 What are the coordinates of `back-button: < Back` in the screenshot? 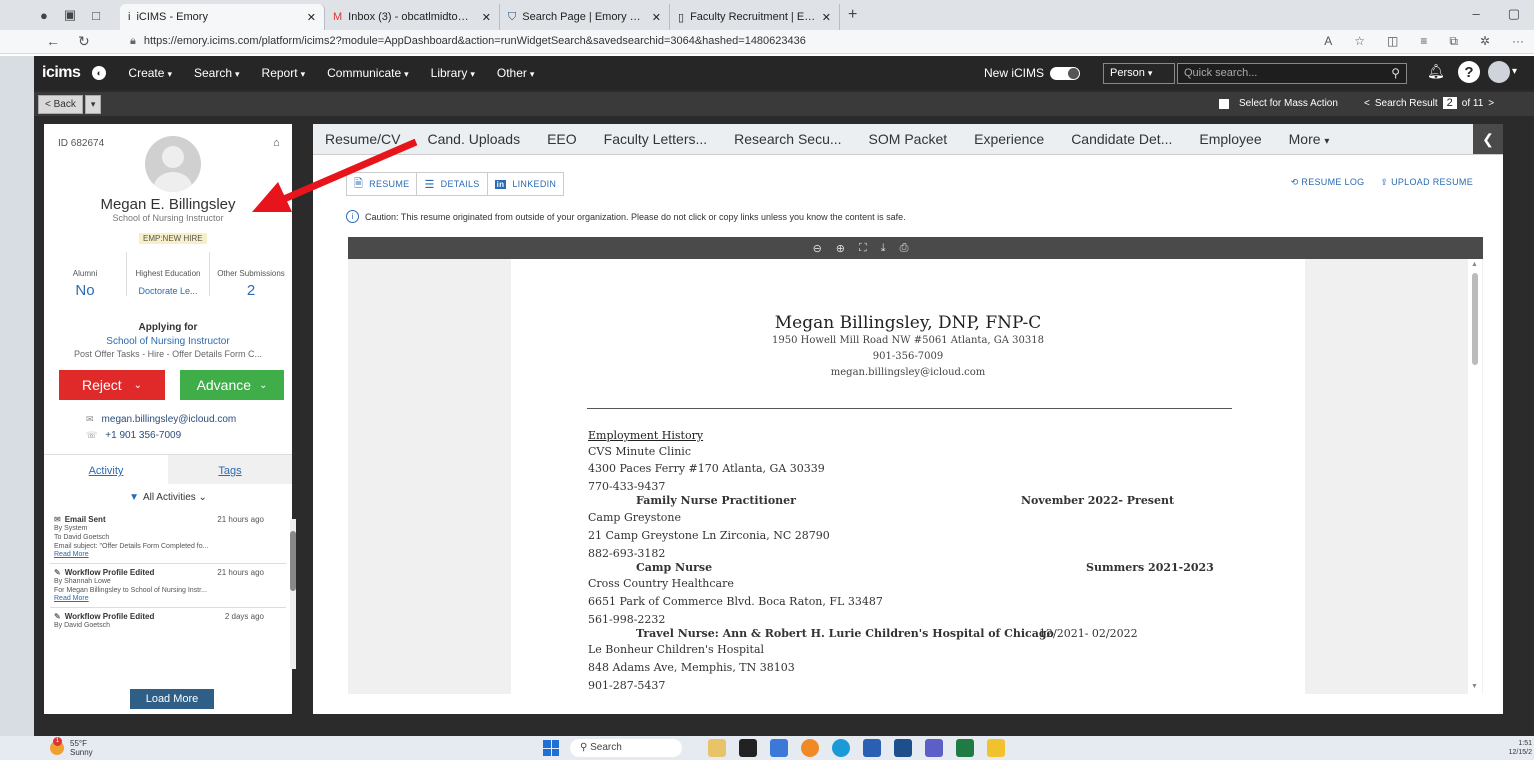 It's located at (60, 104).